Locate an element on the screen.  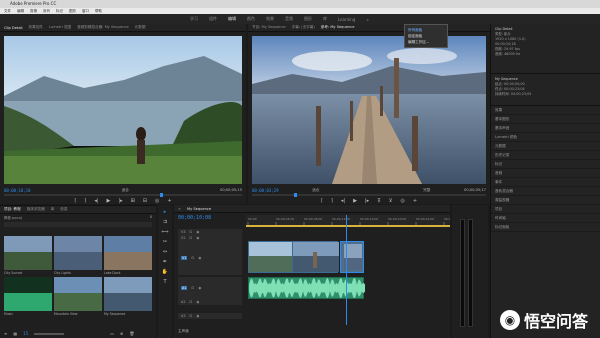
source-timecode-in: 00;00;10;18 is located at coordinates (17, 190).